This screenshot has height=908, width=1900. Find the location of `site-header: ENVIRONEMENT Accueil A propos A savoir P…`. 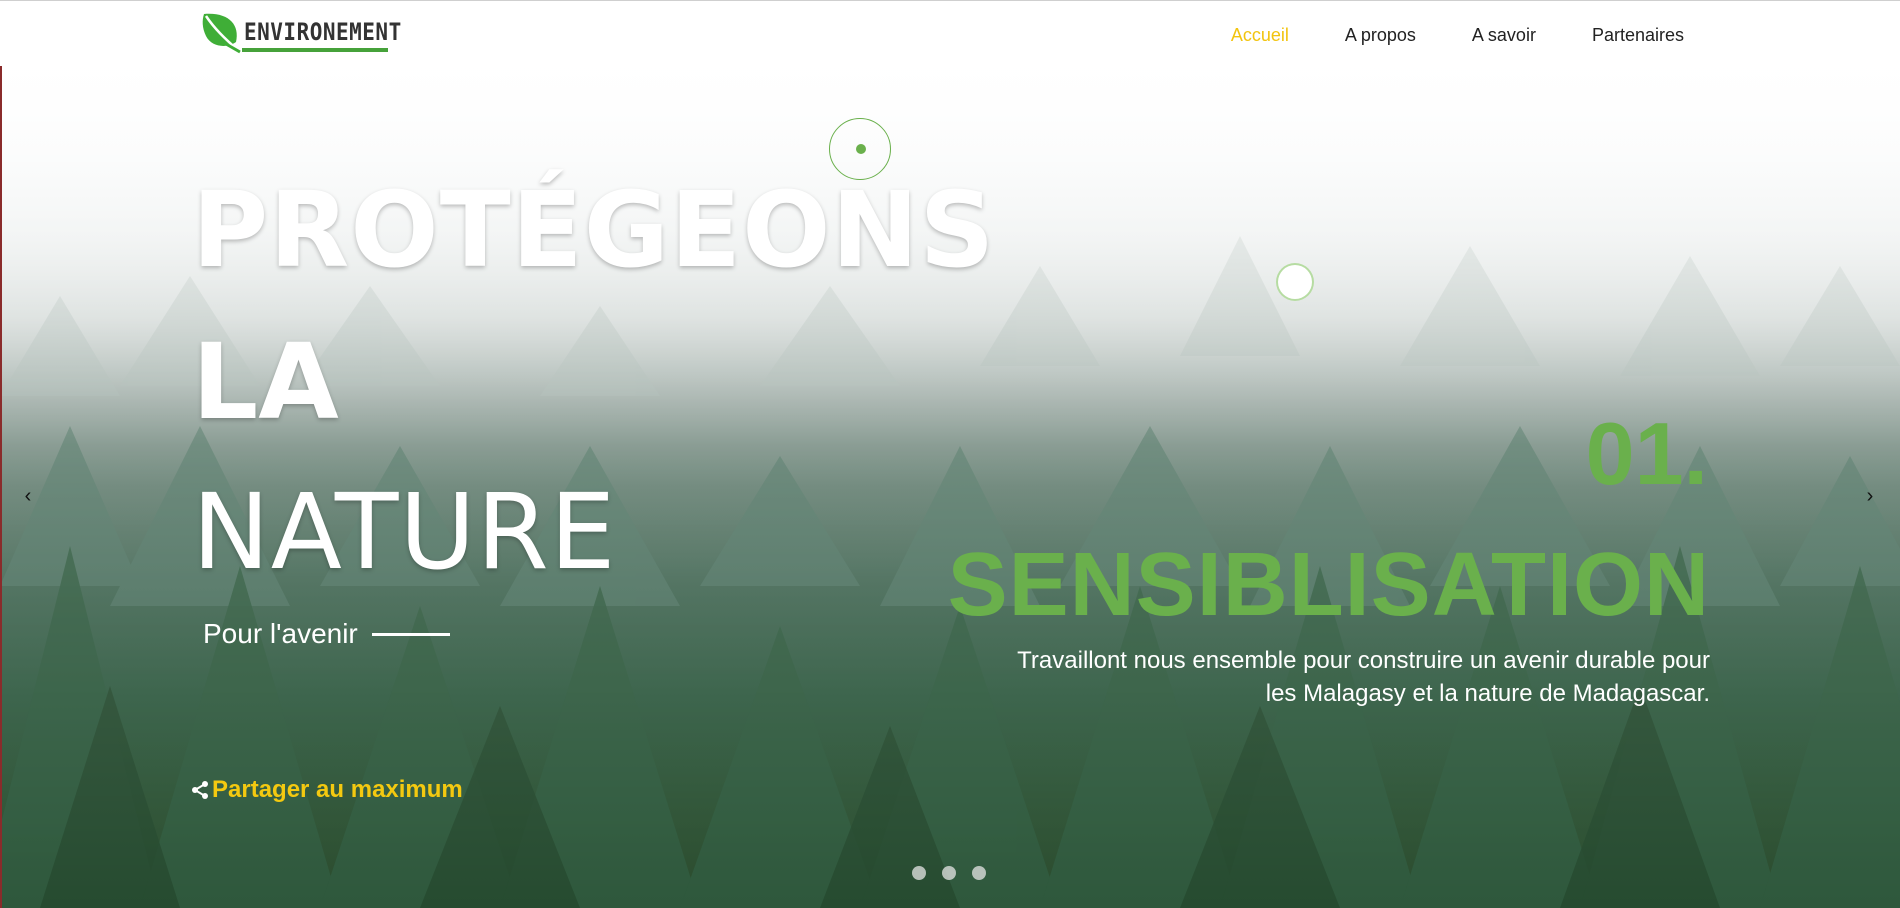

site-header: ENVIRONEMENT Accueil A propos A savoir P… is located at coordinates (950, 33).